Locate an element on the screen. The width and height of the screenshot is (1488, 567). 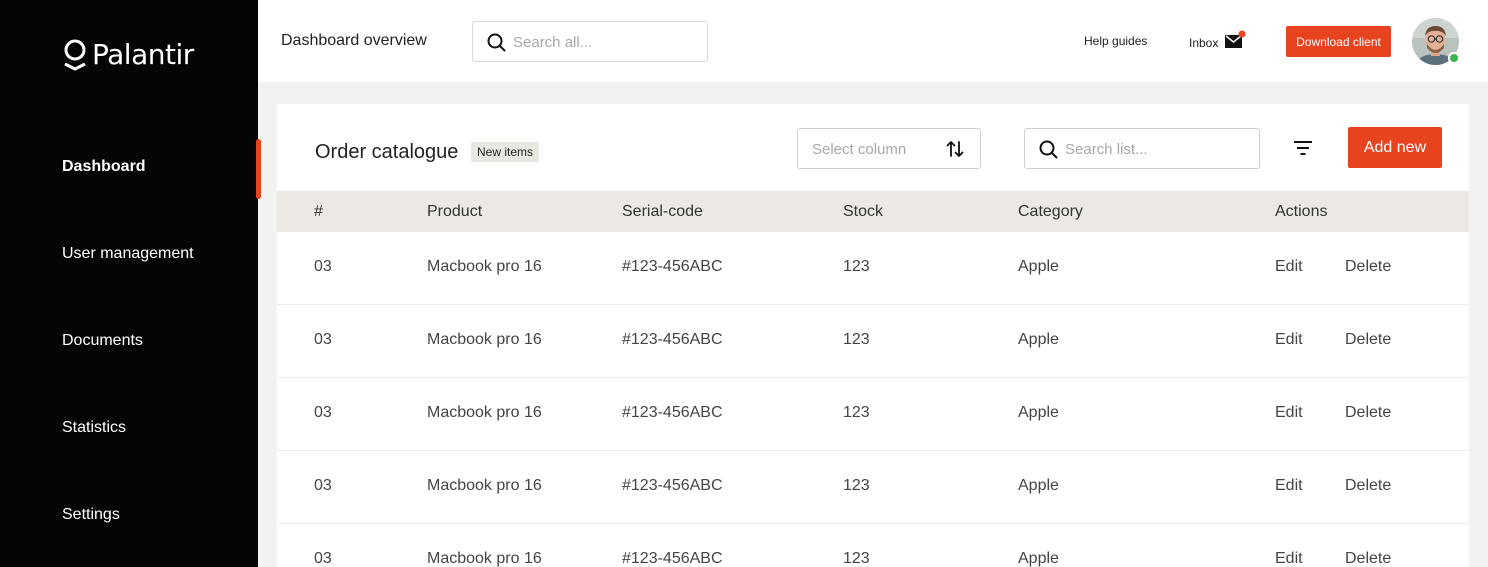
sidebar-item-user-management: User management is located at coordinates (128, 254).